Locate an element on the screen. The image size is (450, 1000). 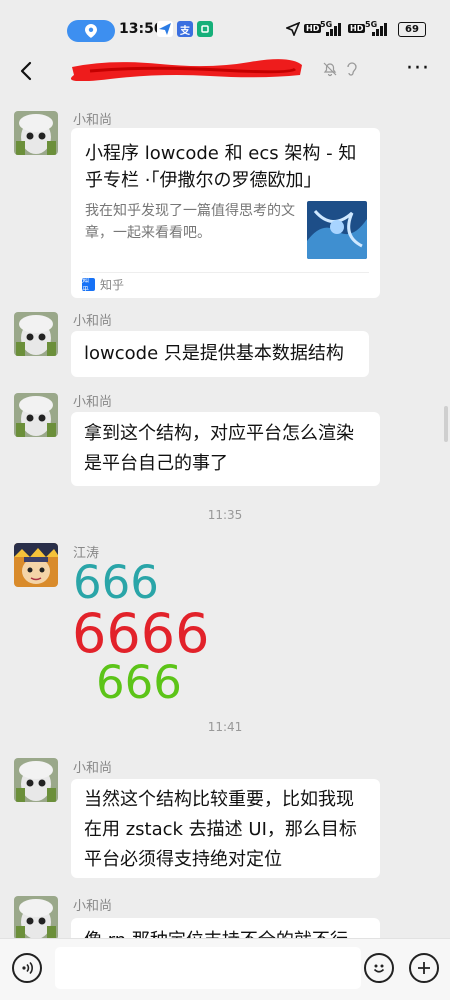
app-notify-icon: 支 is located at coordinates (185, 29).